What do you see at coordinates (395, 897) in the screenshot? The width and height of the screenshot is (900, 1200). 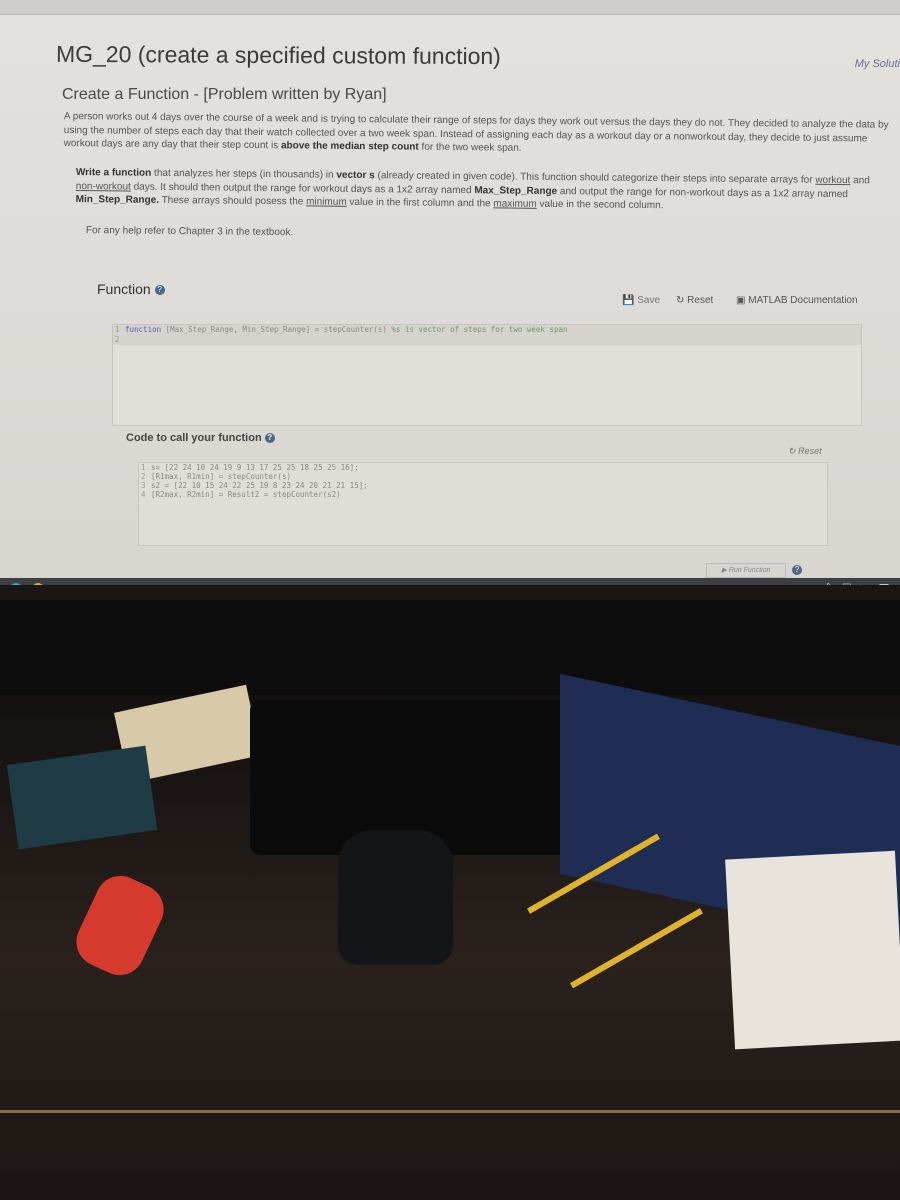 I see `pencil-sharpener` at bounding box center [395, 897].